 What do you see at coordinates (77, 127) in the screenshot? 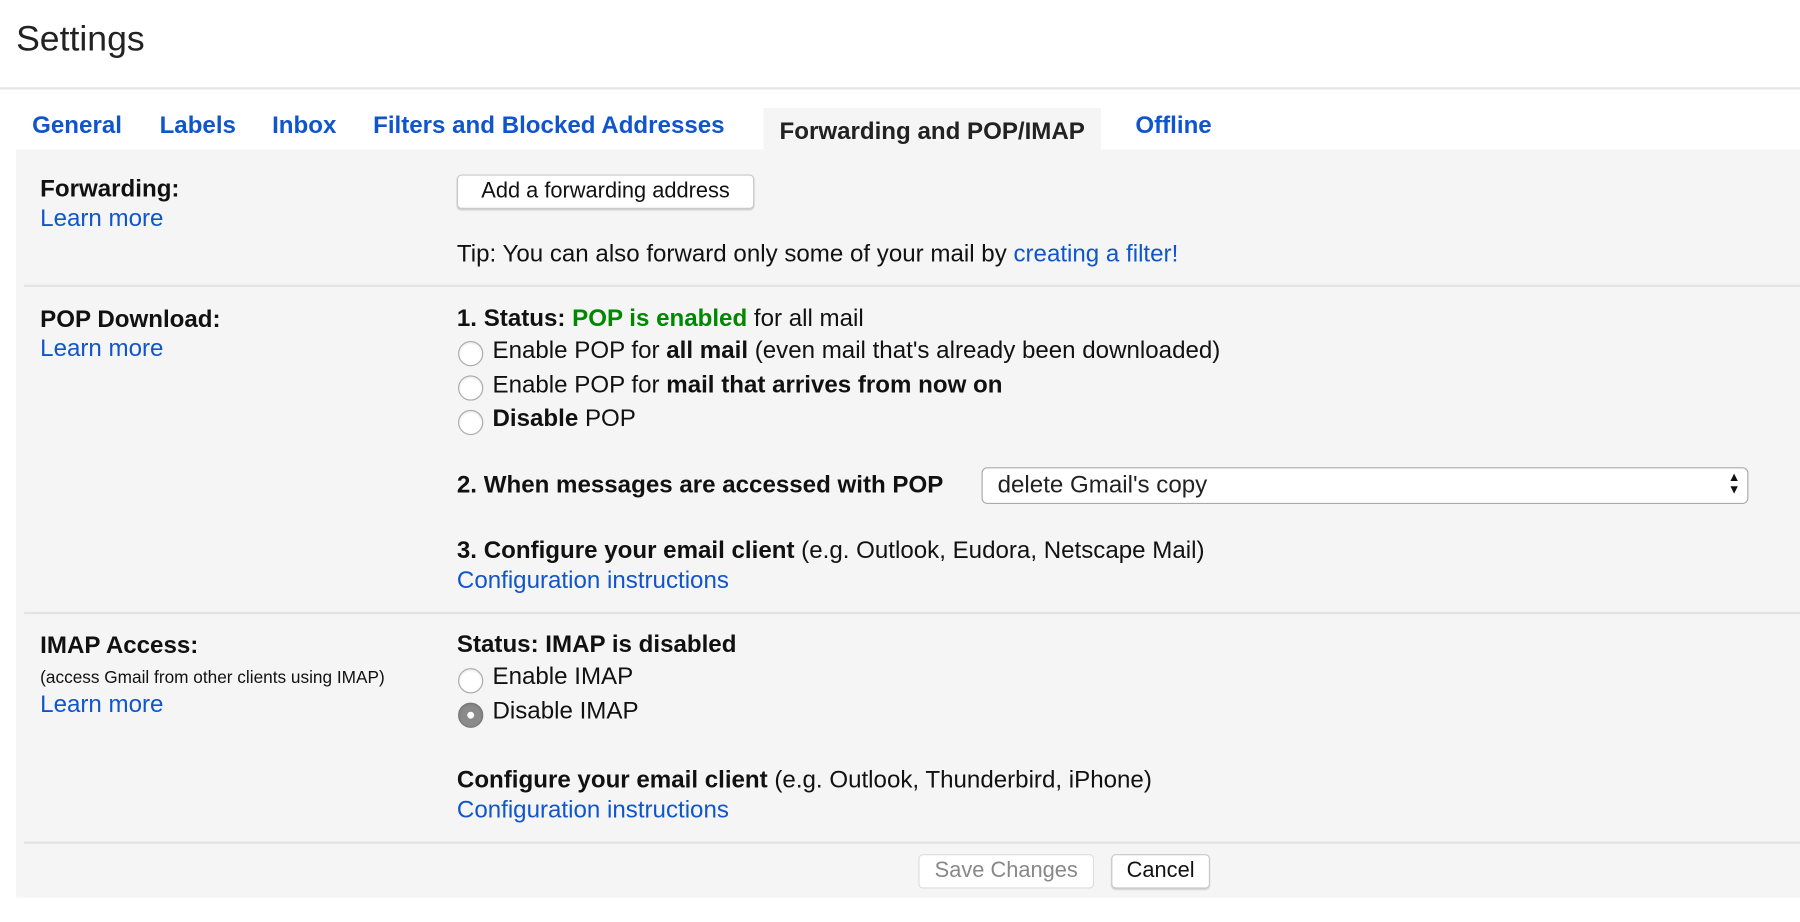
I see `tab-general: General` at bounding box center [77, 127].